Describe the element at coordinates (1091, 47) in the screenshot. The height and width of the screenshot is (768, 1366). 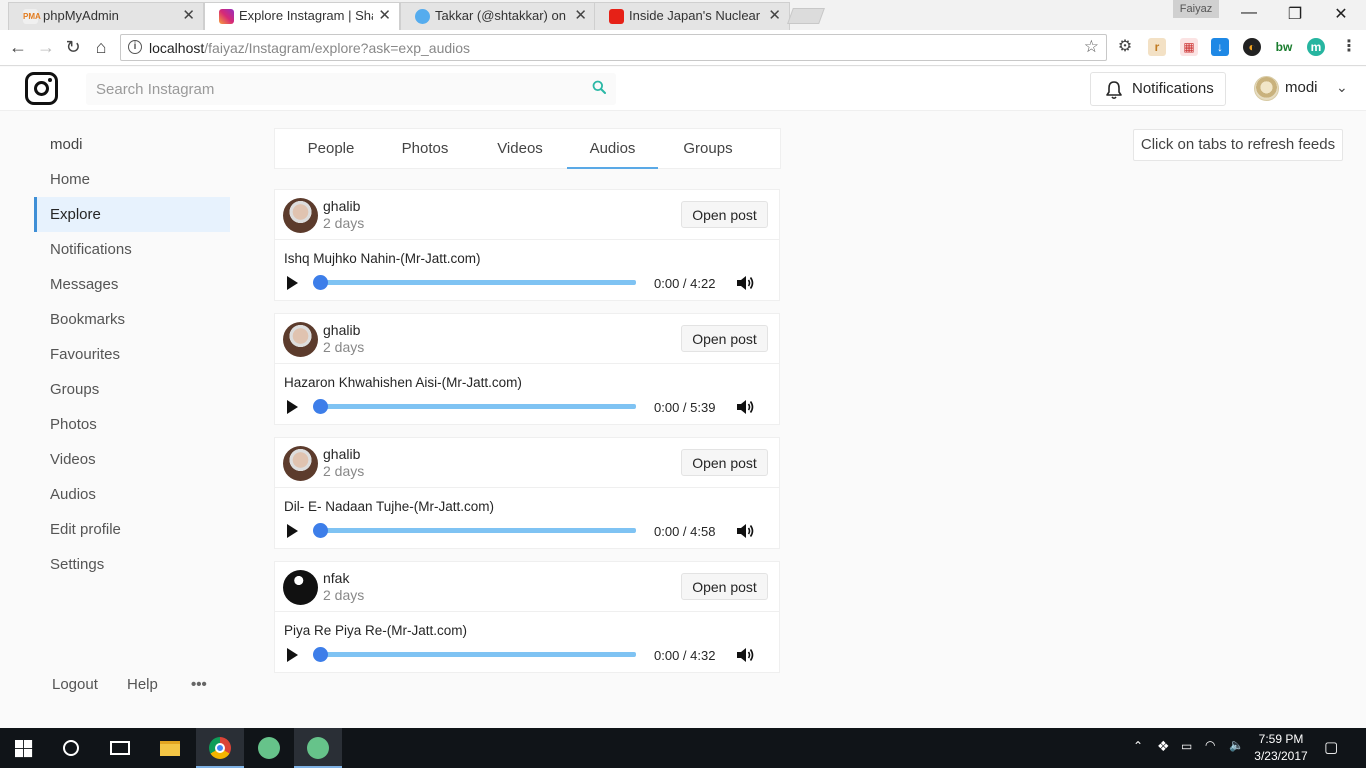
I see `bookmark-star-icon: ☆` at that location.